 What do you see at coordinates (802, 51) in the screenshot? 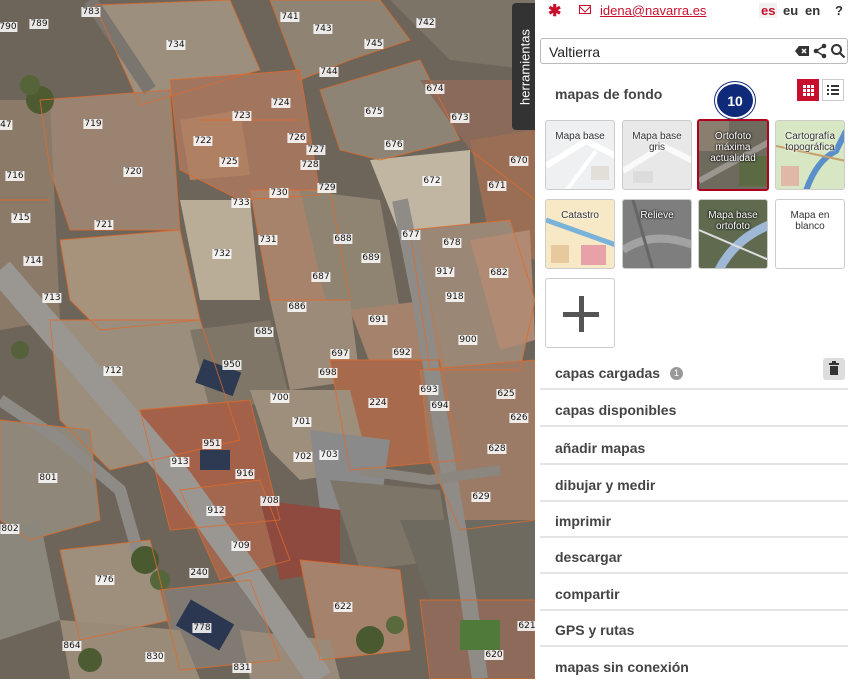
I see `clear-icon` at bounding box center [802, 51].